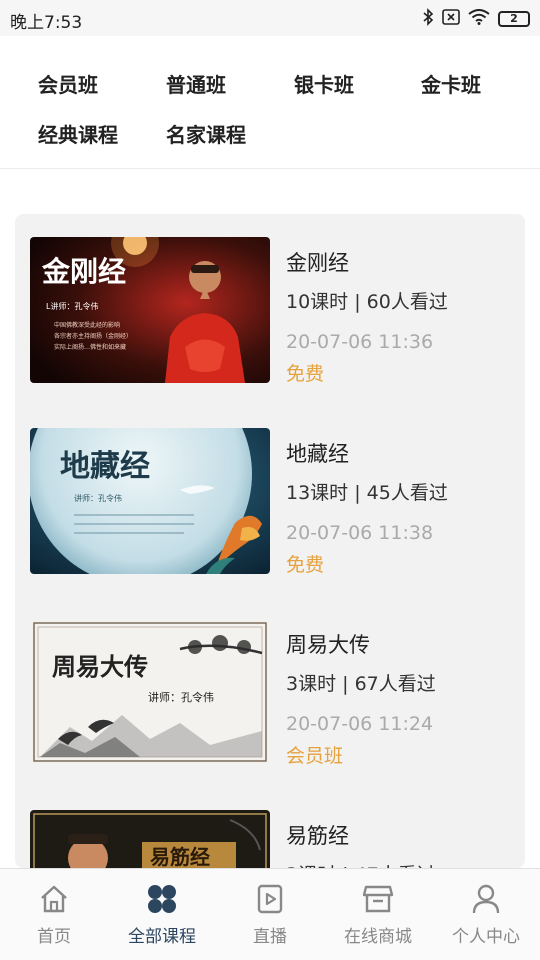  Describe the element at coordinates (315, 756) in the screenshot. I see `course-price: 会员班` at that location.